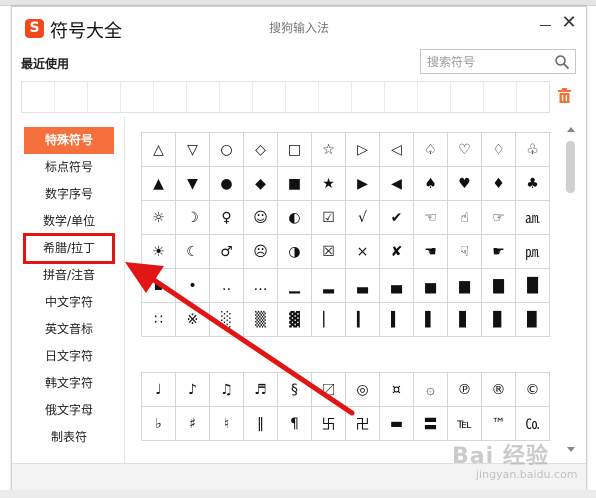  Describe the element at coordinates (261, 320) in the screenshot. I see `symbol-cell: ▒` at that location.